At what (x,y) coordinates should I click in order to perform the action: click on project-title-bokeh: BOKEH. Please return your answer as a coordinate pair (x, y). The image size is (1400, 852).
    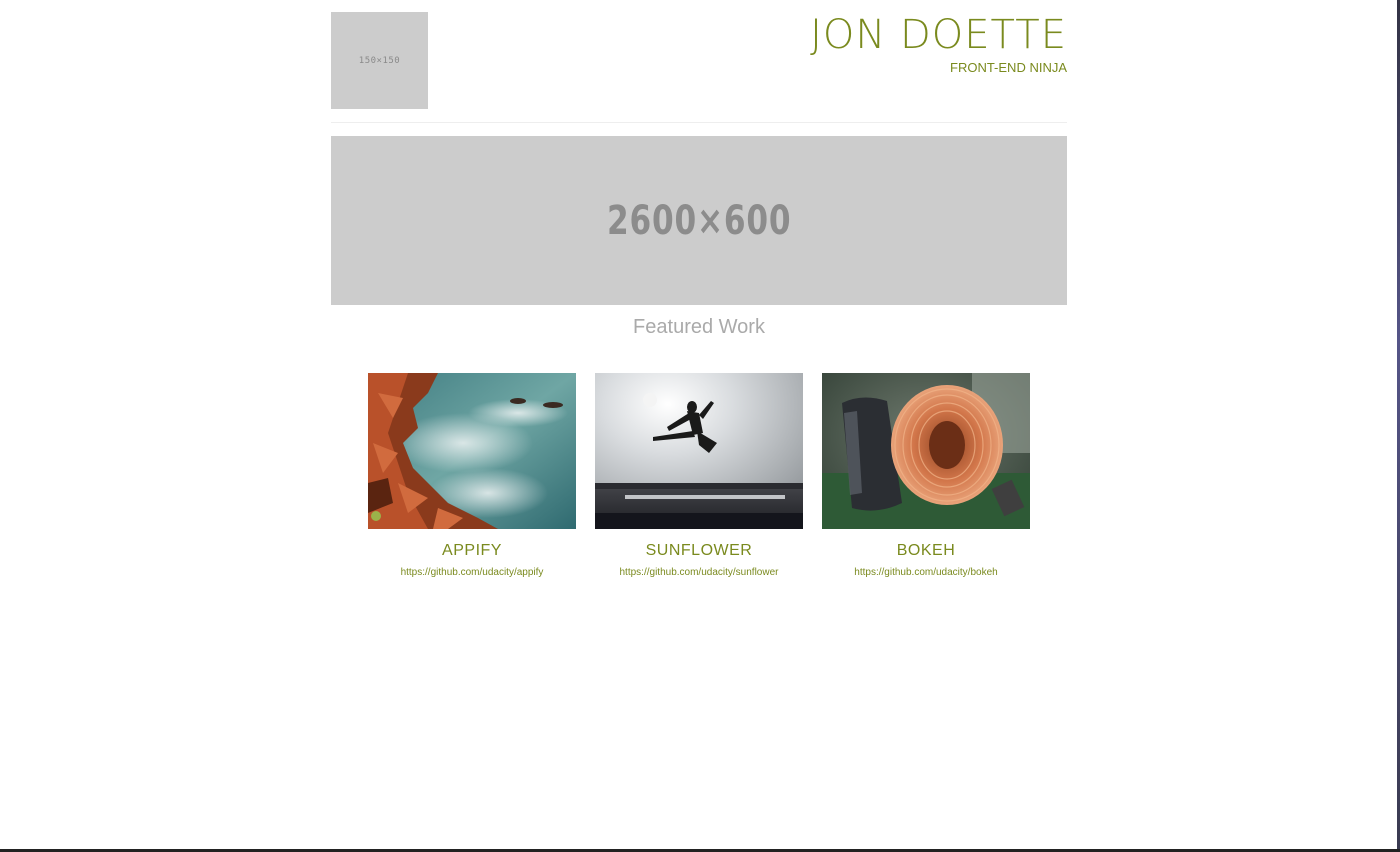
    Looking at the image, I should click on (926, 551).